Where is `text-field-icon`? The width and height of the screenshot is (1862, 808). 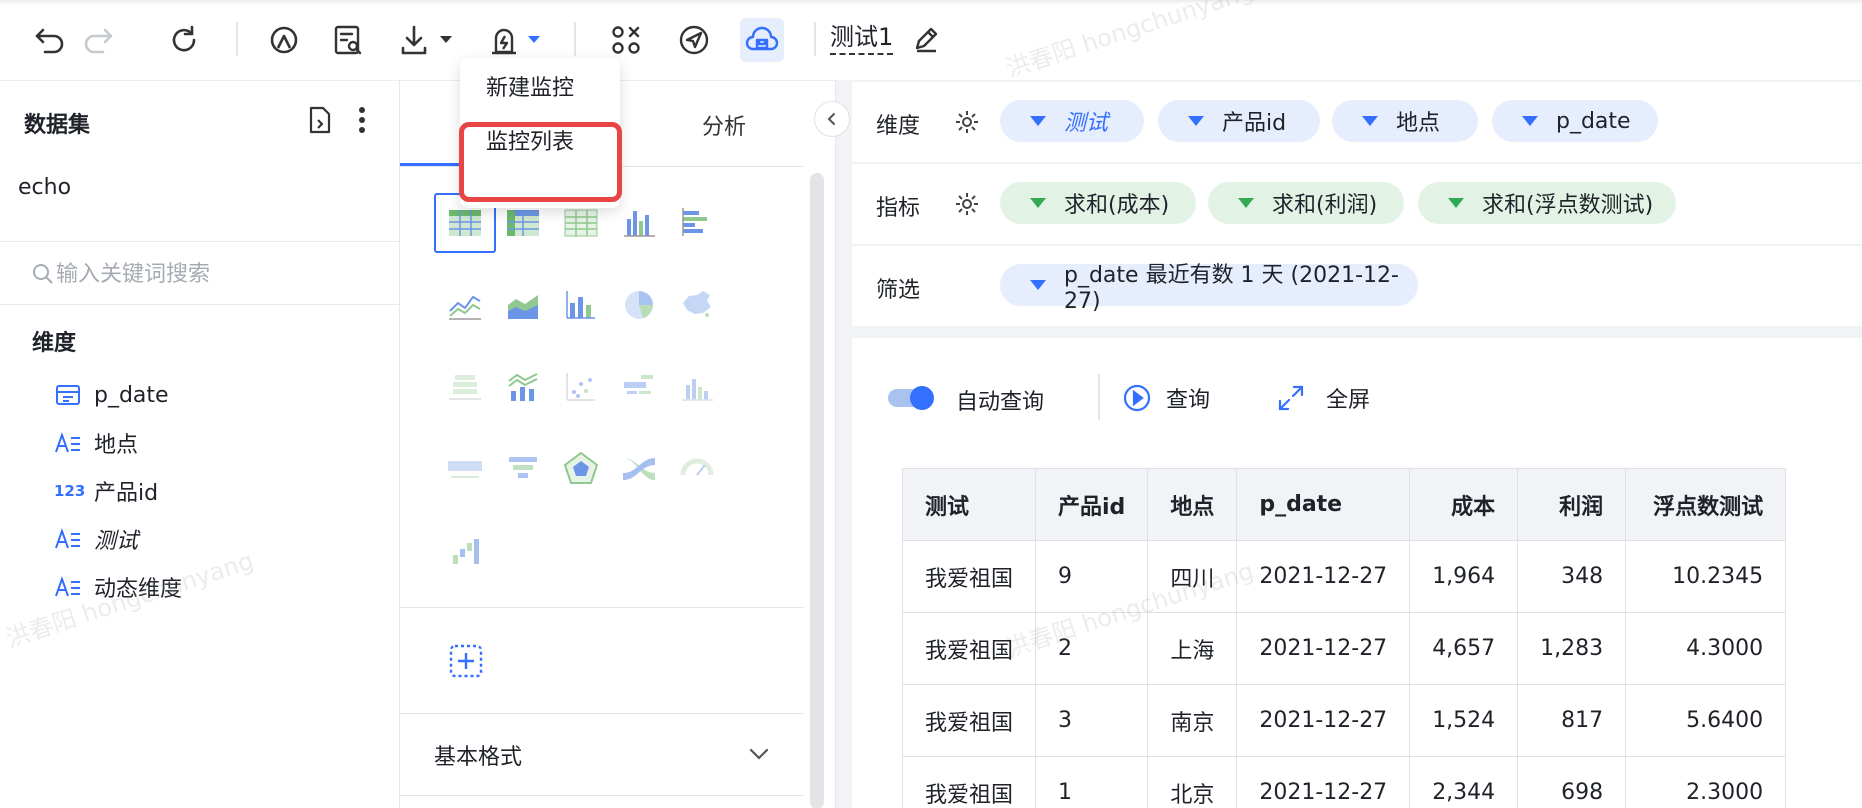
text-field-icon is located at coordinates (67, 442).